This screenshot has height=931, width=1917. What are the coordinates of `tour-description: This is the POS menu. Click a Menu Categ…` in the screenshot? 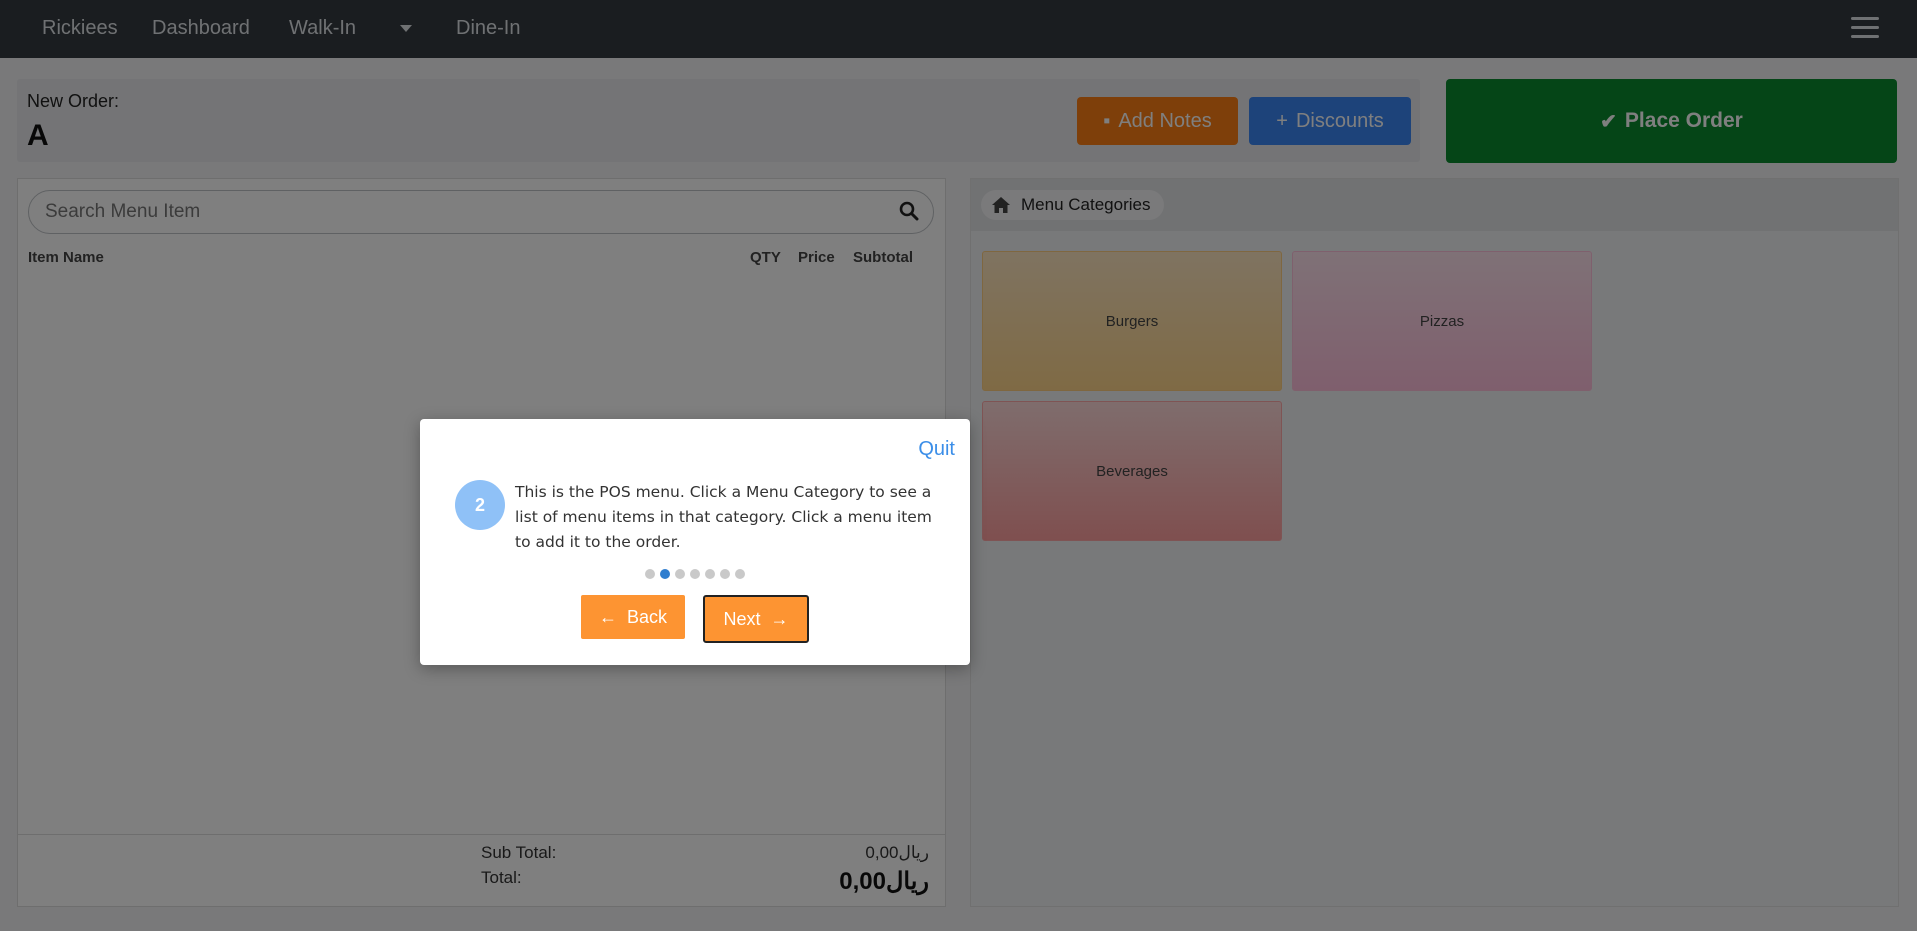 It's located at (723, 517).